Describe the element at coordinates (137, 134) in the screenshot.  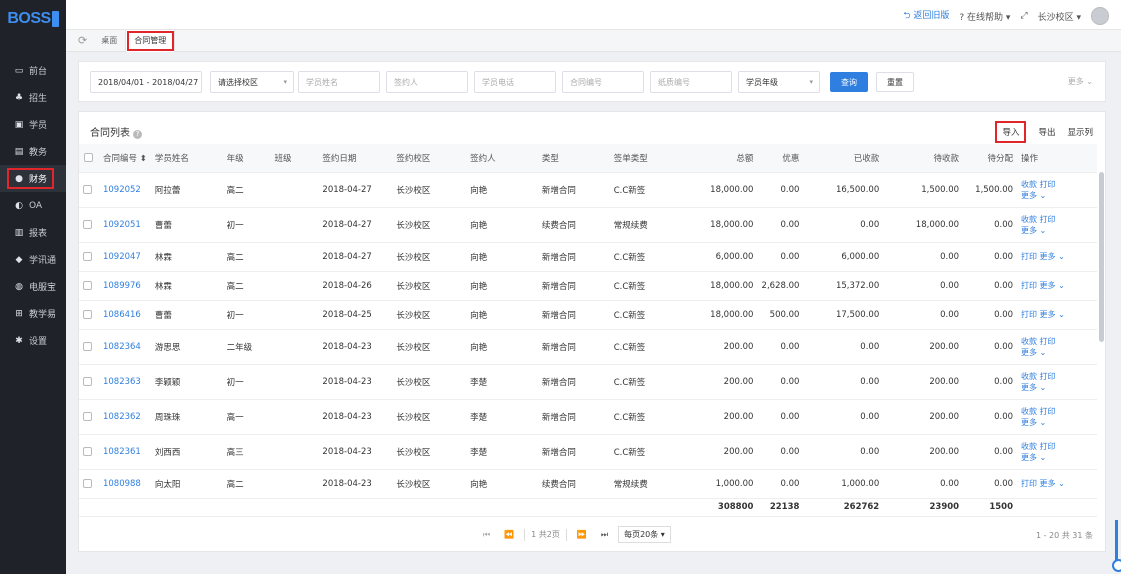
I see `help-icon: ?` at that location.